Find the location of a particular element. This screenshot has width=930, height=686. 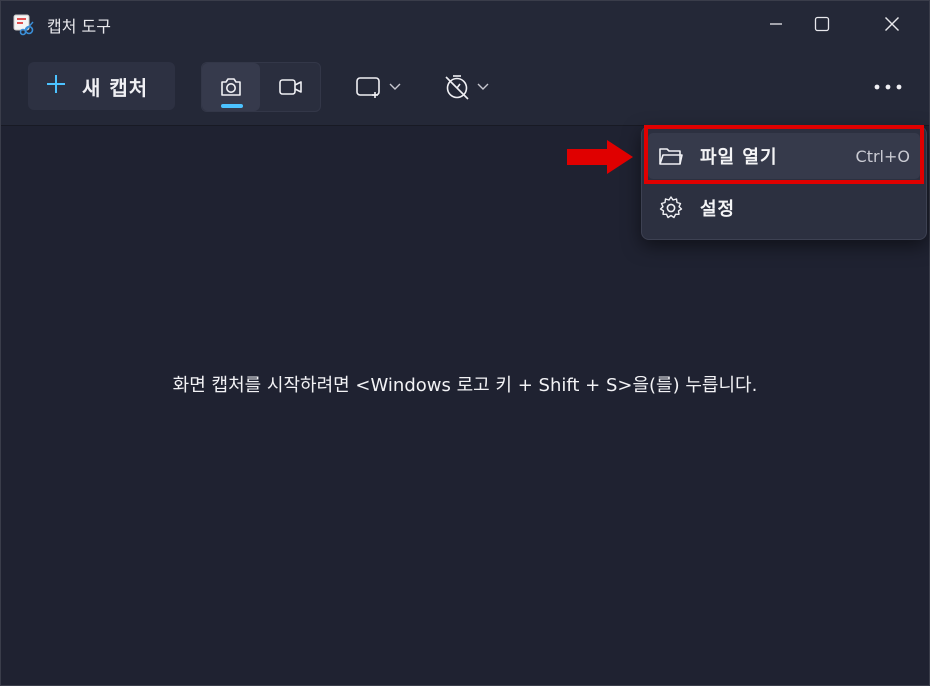

camera-icon is located at coordinates (231, 87).